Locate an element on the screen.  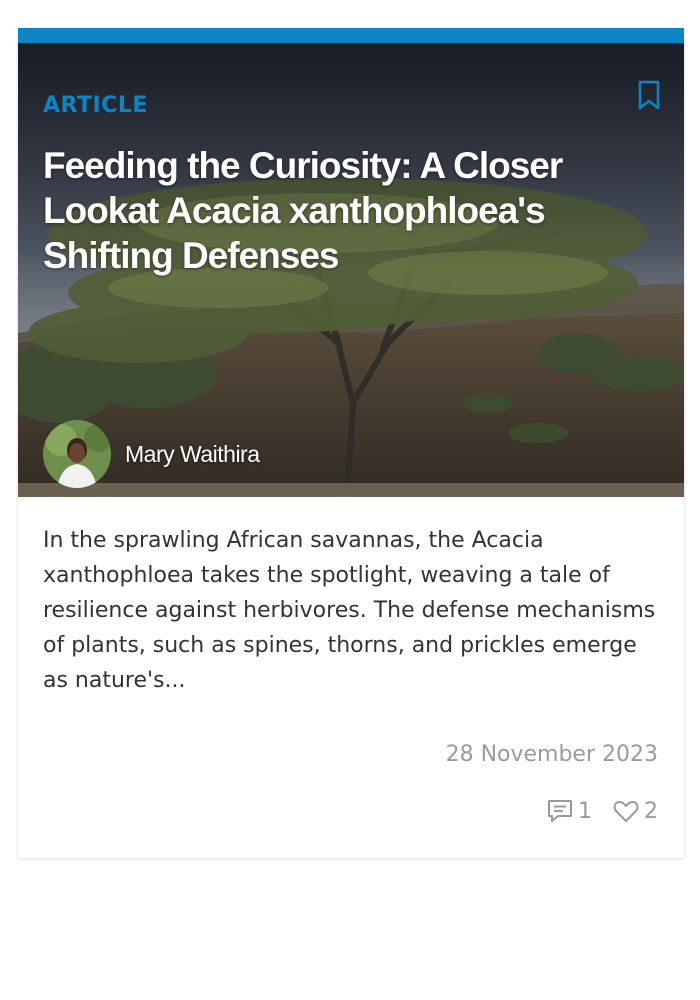
author-byline: Mary Waithira is located at coordinates (151, 454).